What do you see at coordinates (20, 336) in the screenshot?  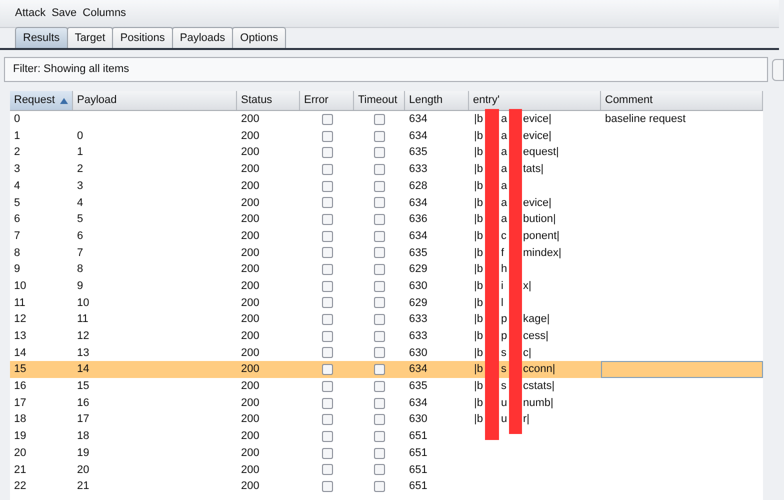 I see `table-cell-text: 13` at bounding box center [20, 336].